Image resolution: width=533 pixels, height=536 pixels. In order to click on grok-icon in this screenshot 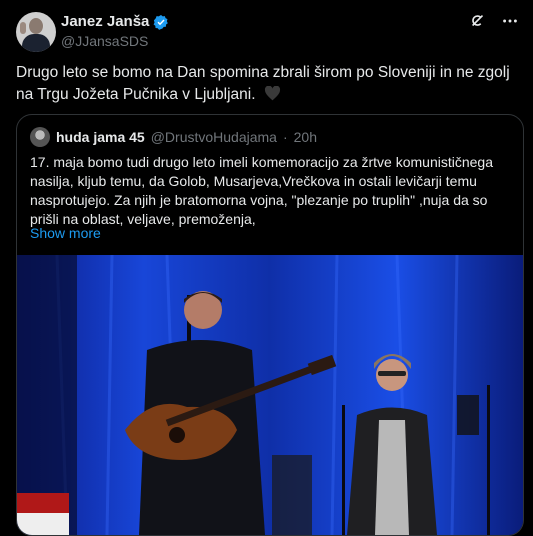, I will do `click(478, 21)`.